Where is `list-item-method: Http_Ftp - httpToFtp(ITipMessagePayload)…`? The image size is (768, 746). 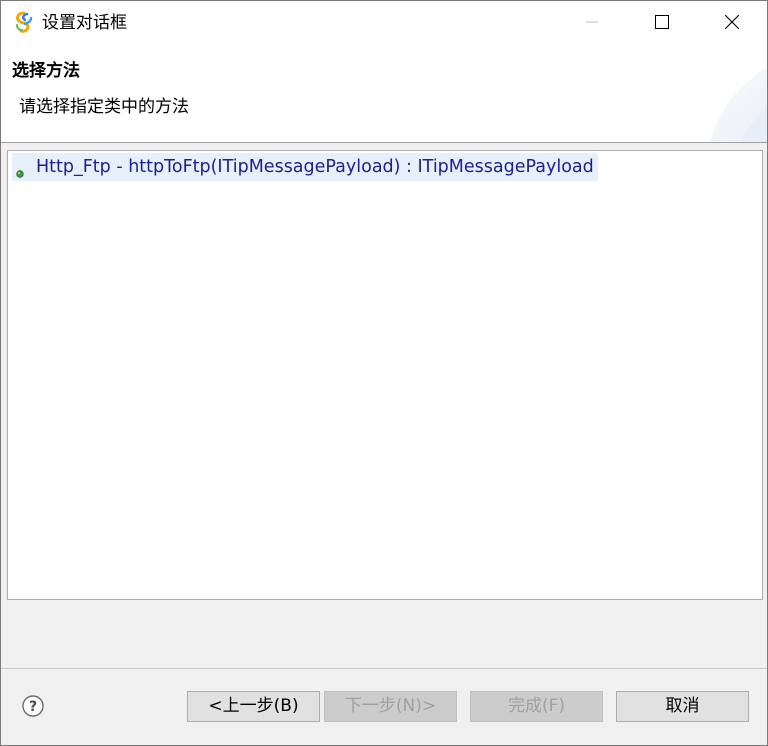
list-item-method: Http_Ftp - httpToFtp(ITipMessagePayload)… is located at coordinates (305, 167).